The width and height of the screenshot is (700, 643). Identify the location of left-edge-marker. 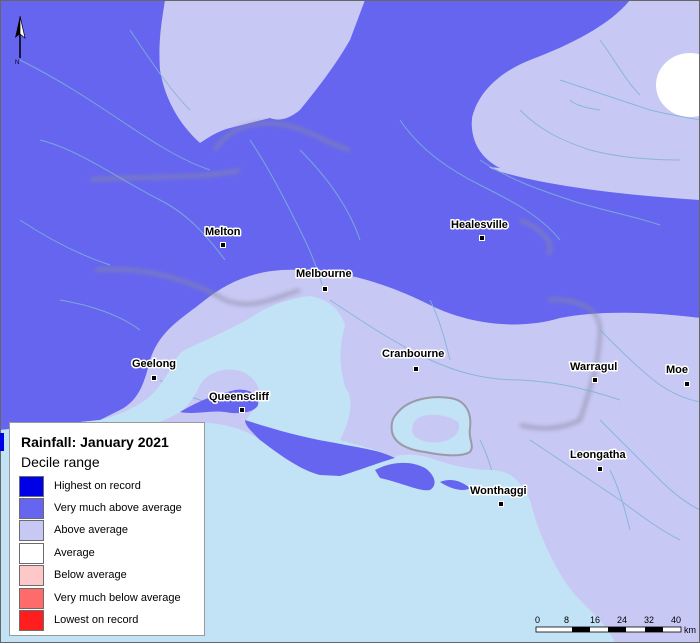
(2, 442).